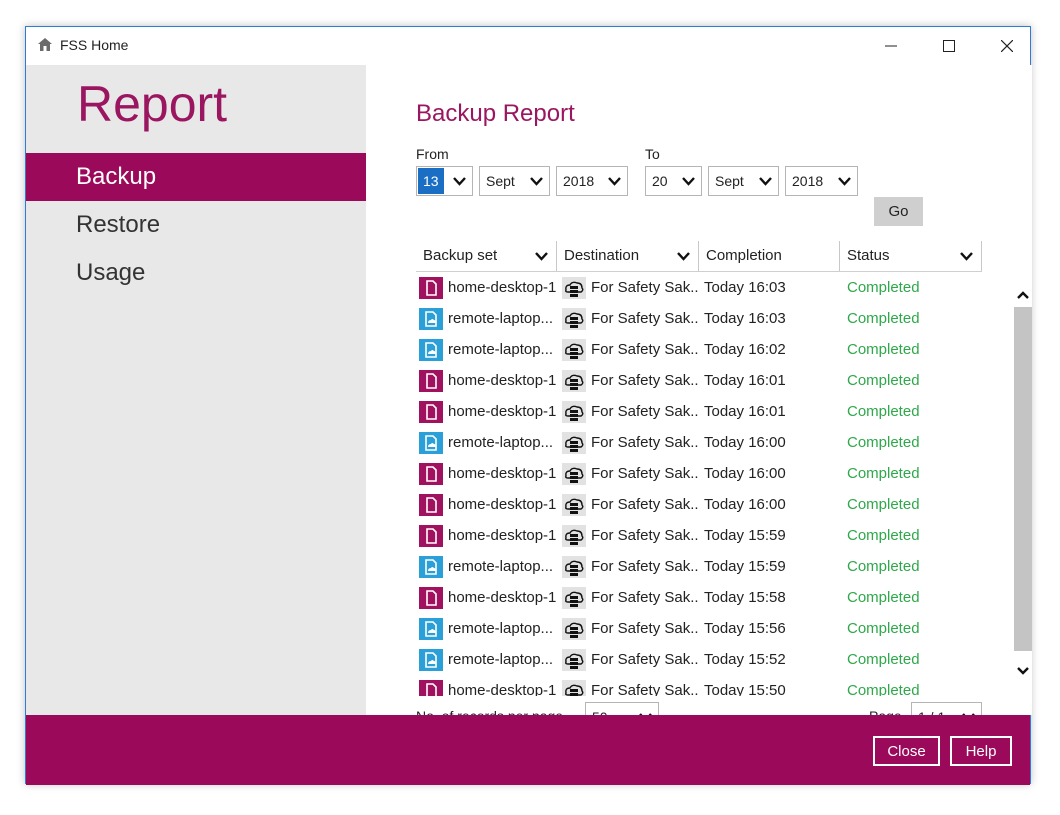  What do you see at coordinates (431, 181) in the screenshot?
I see `from-day-value: 13` at bounding box center [431, 181].